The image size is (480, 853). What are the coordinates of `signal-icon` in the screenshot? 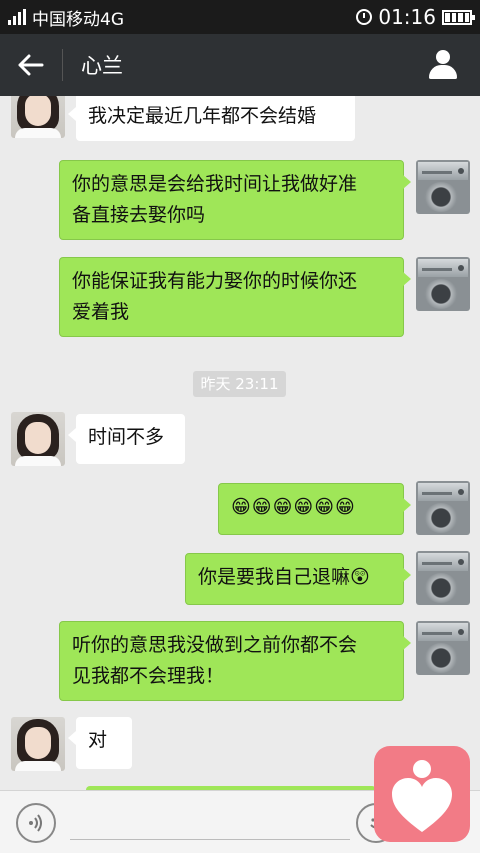 It's located at (17, 17).